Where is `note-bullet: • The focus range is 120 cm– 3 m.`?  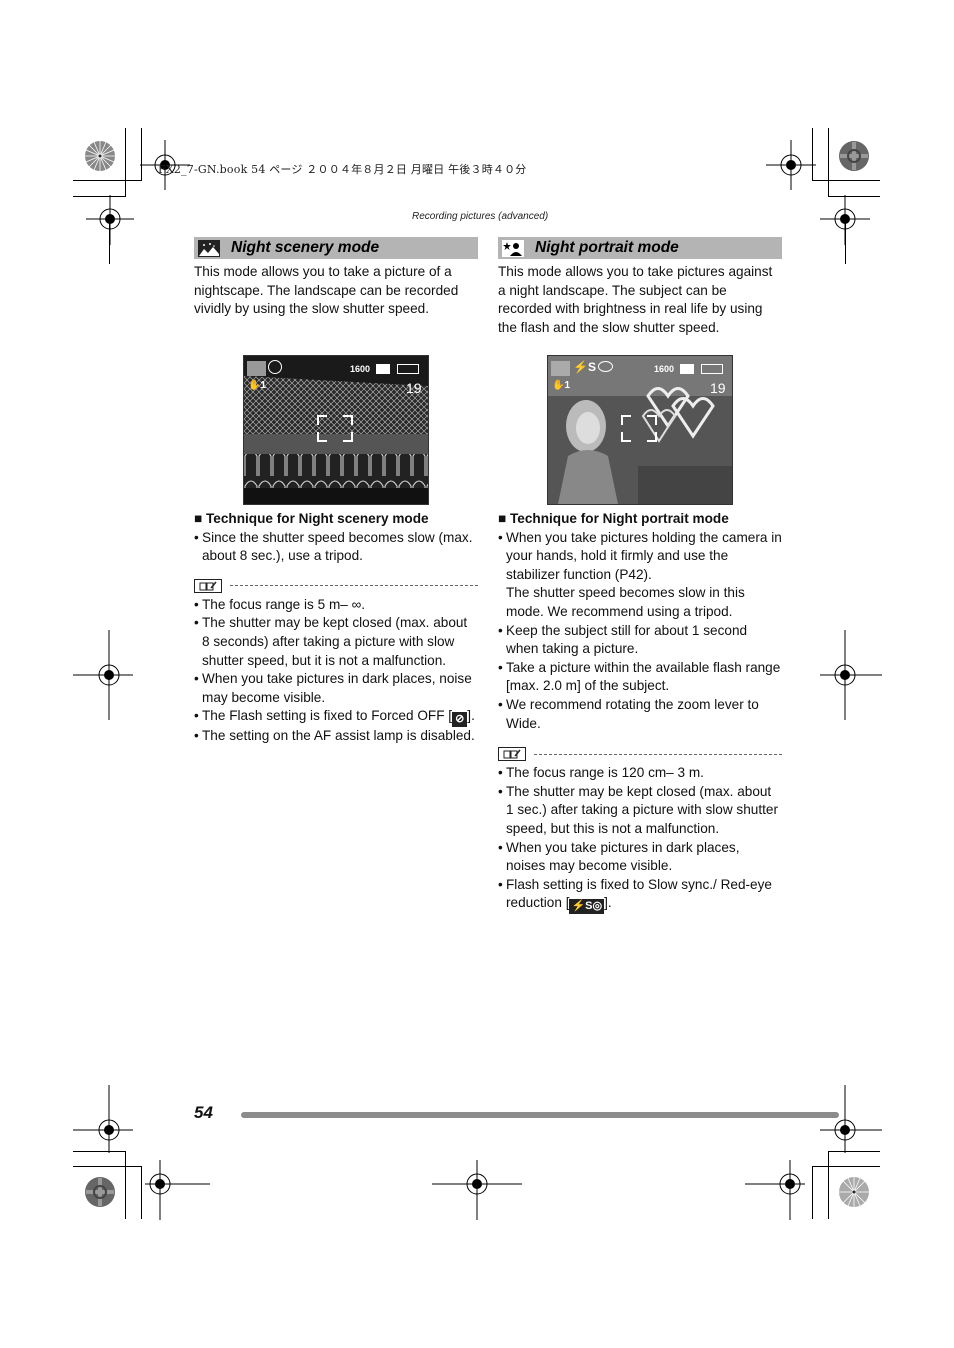
note-bullet: • The focus range is 120 cm– 3 m. is located at coordinates (601, 773).